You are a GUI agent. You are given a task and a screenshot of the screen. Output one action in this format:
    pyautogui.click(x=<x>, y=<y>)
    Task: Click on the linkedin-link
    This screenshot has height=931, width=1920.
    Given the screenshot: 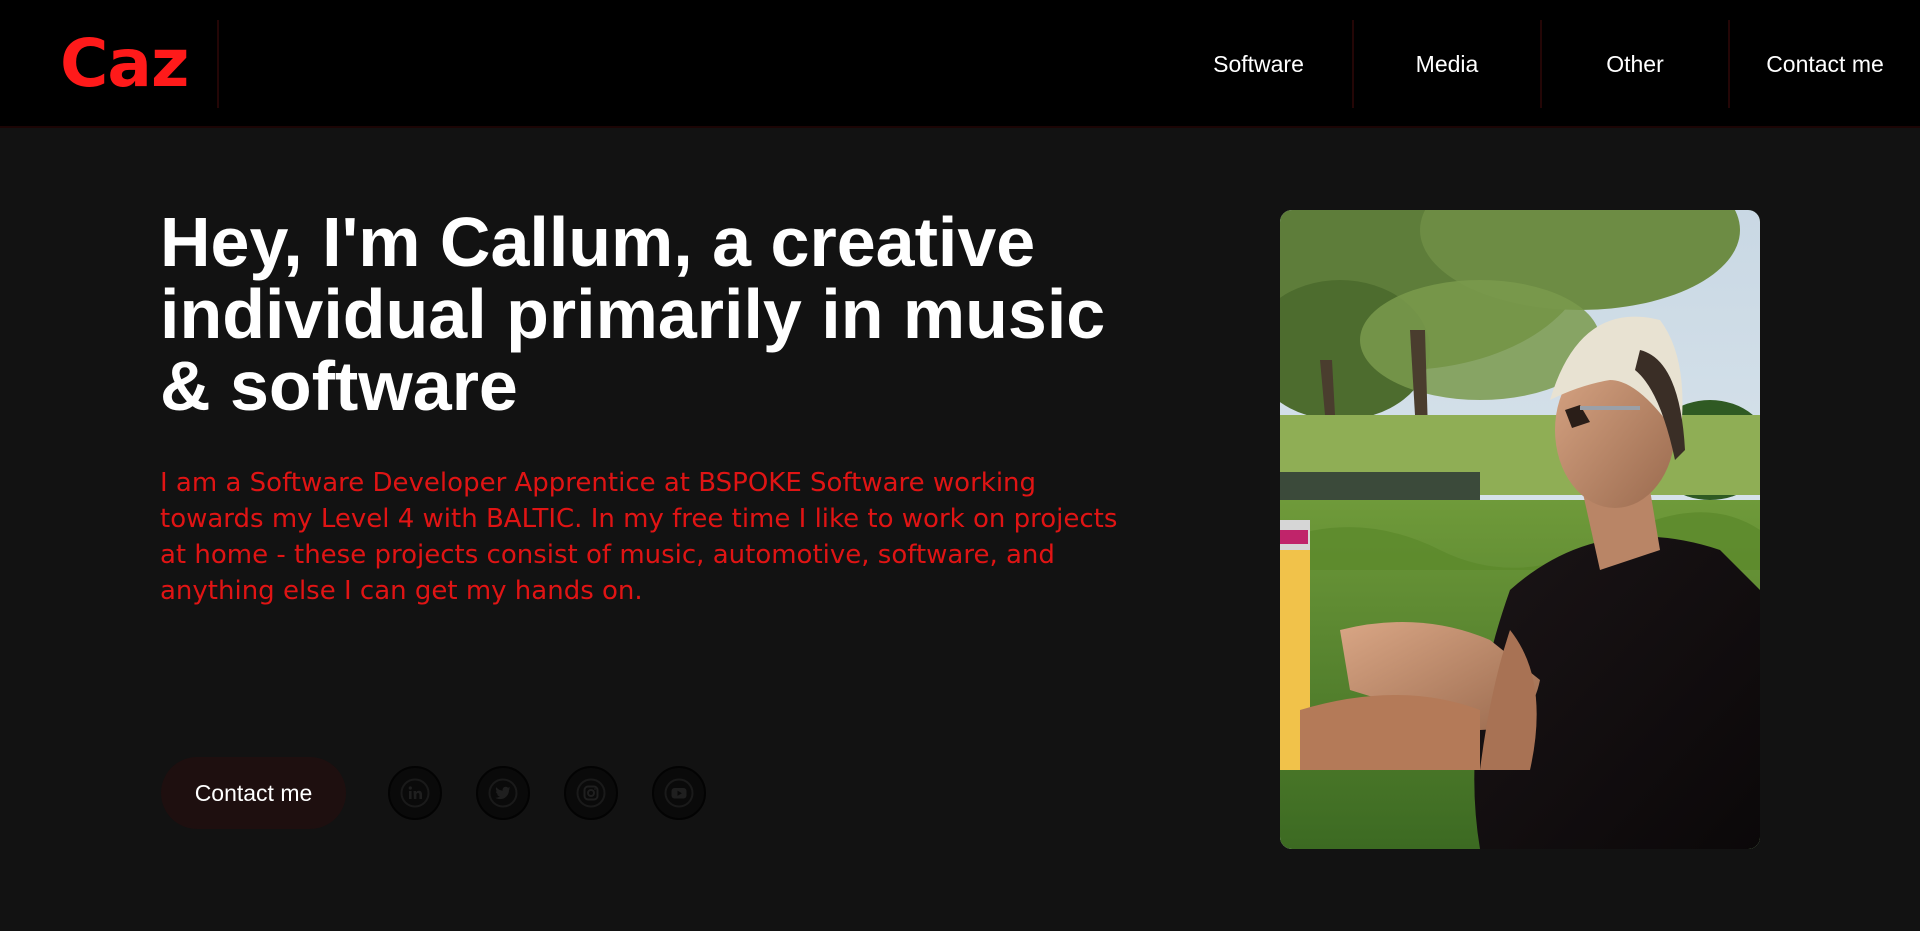 What is the action you would take?
    pyautogui.click(x=415, y=793)
    